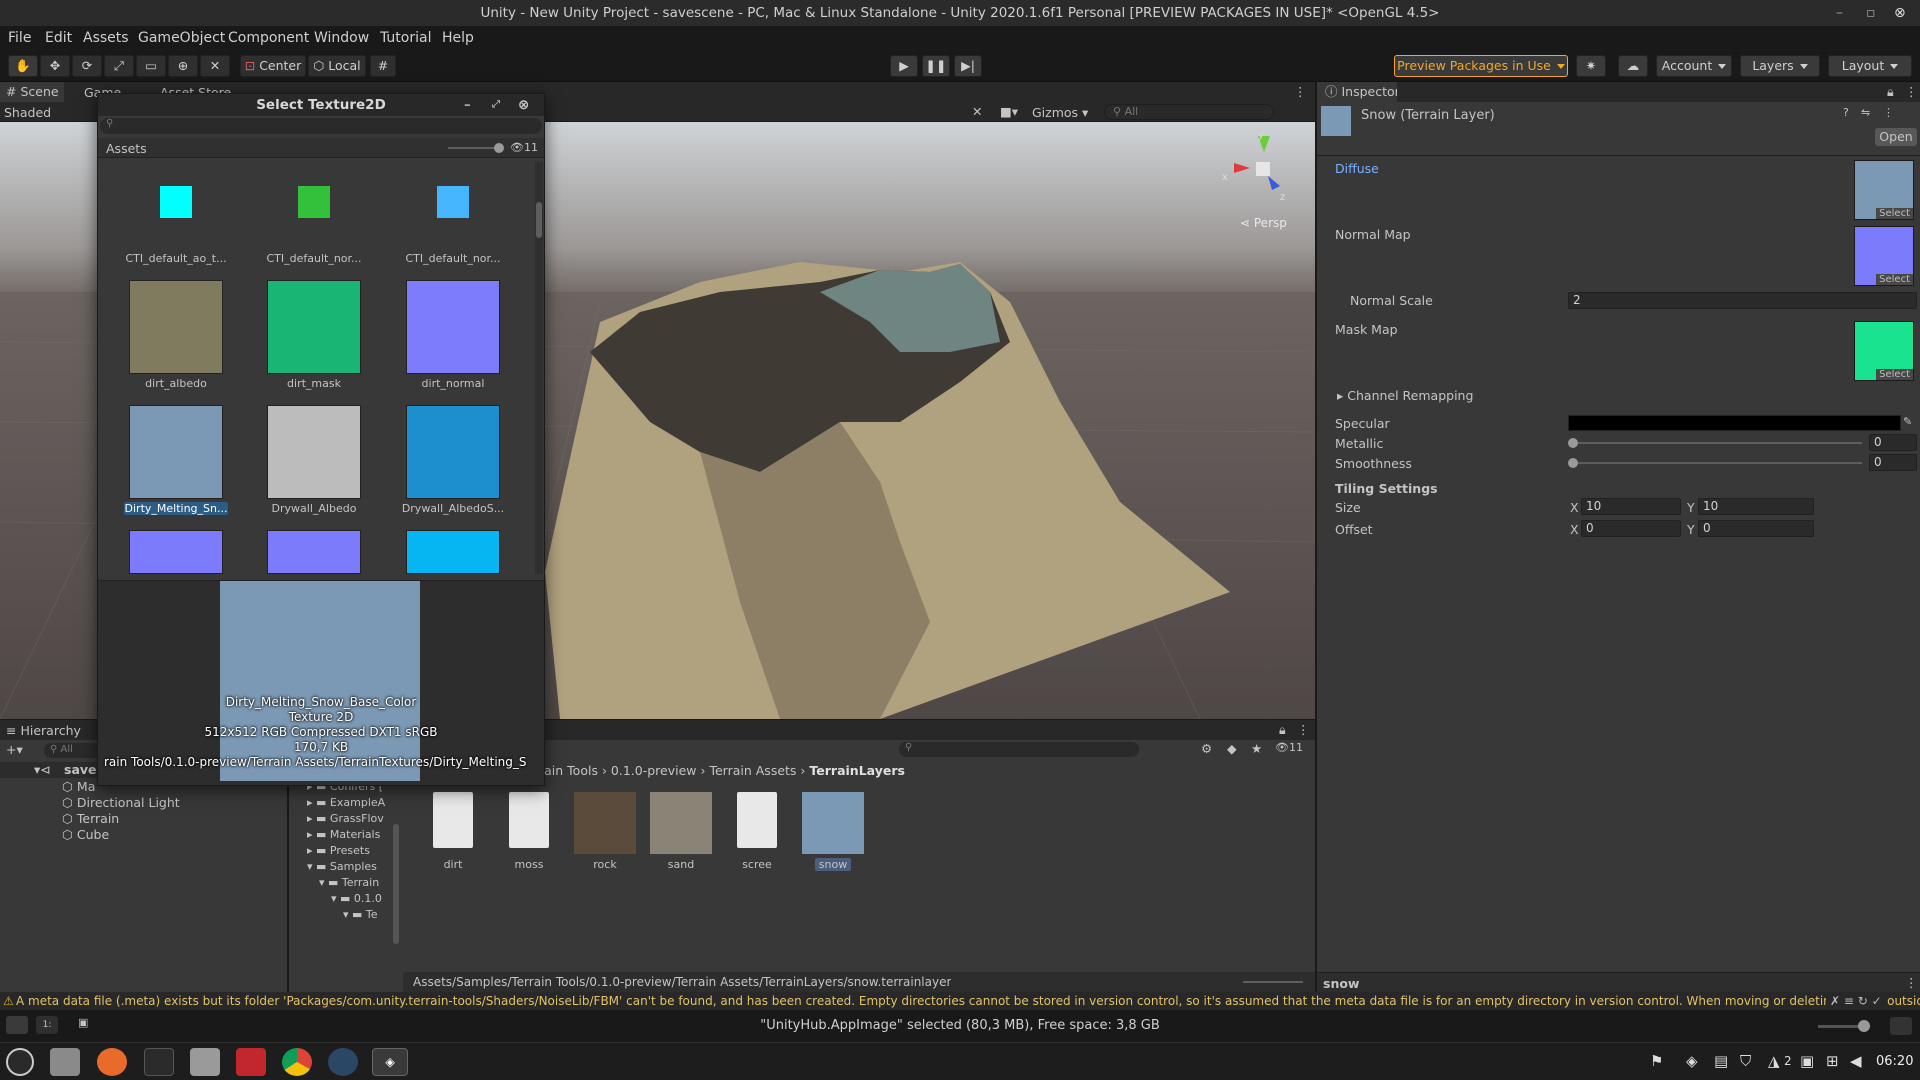  I want to click on texture-tile-selected, so click(176, 452).